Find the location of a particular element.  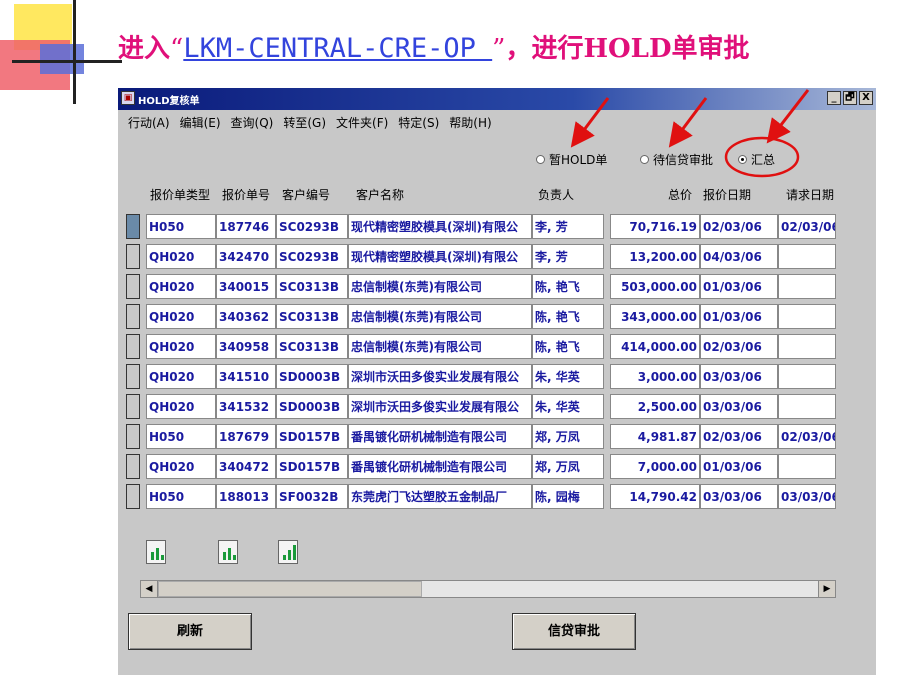

menu-query: 查询(Q) is located at coordinates (252, 122).